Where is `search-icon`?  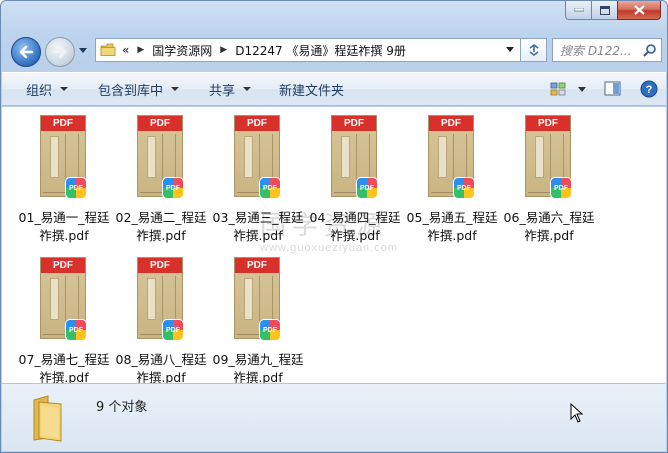 search-icon is located at coordinates (650, 50).